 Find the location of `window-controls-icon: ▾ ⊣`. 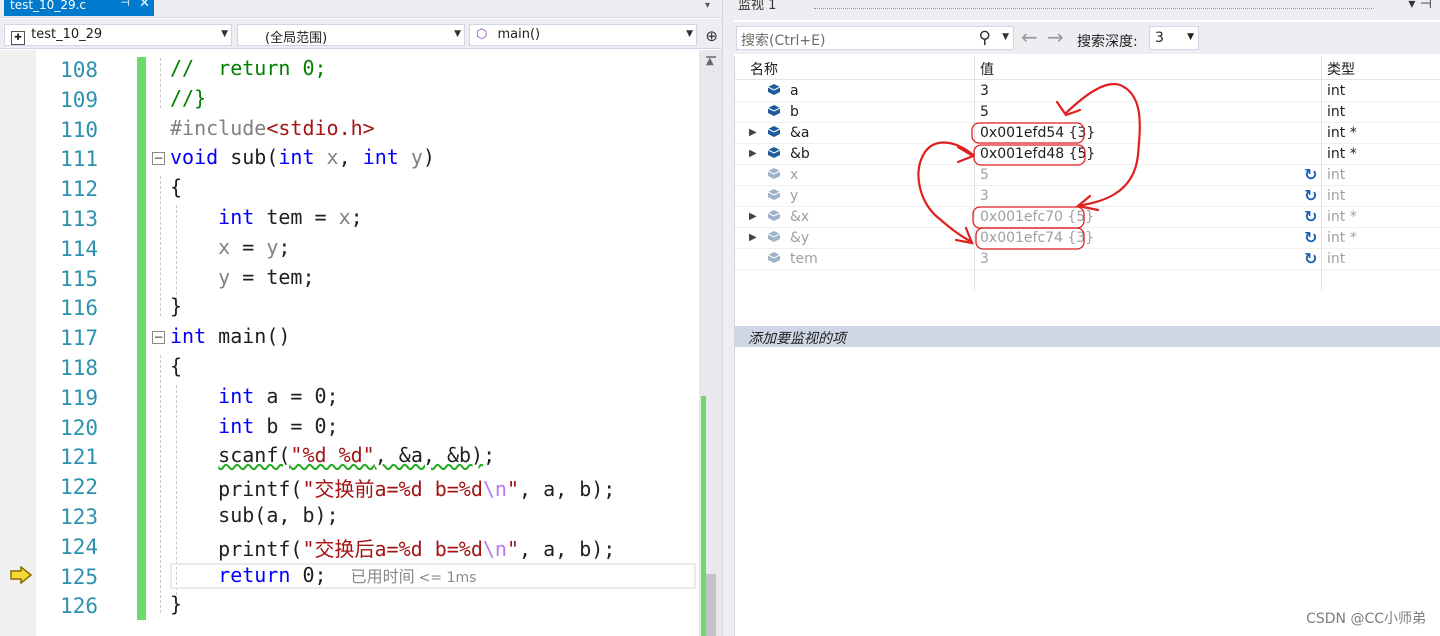

window-controls-icon: ▾ ⊣ is located at coordinates (1420, 6).